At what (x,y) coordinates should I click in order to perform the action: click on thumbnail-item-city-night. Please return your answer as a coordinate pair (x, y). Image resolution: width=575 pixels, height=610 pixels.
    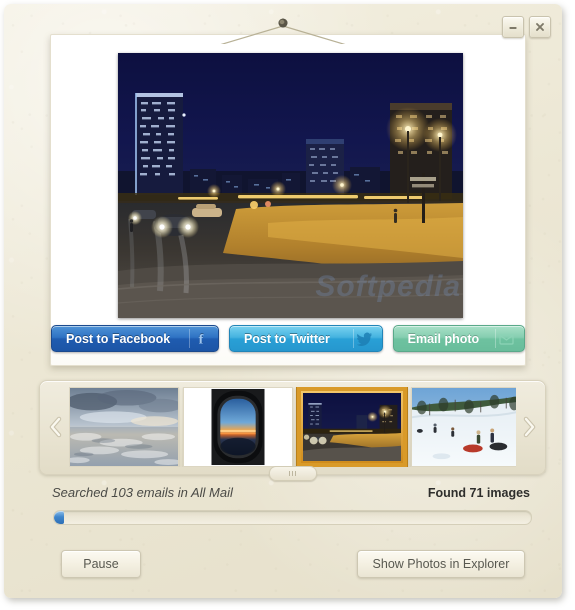
    Looking at the image, I should click on (352, 427).